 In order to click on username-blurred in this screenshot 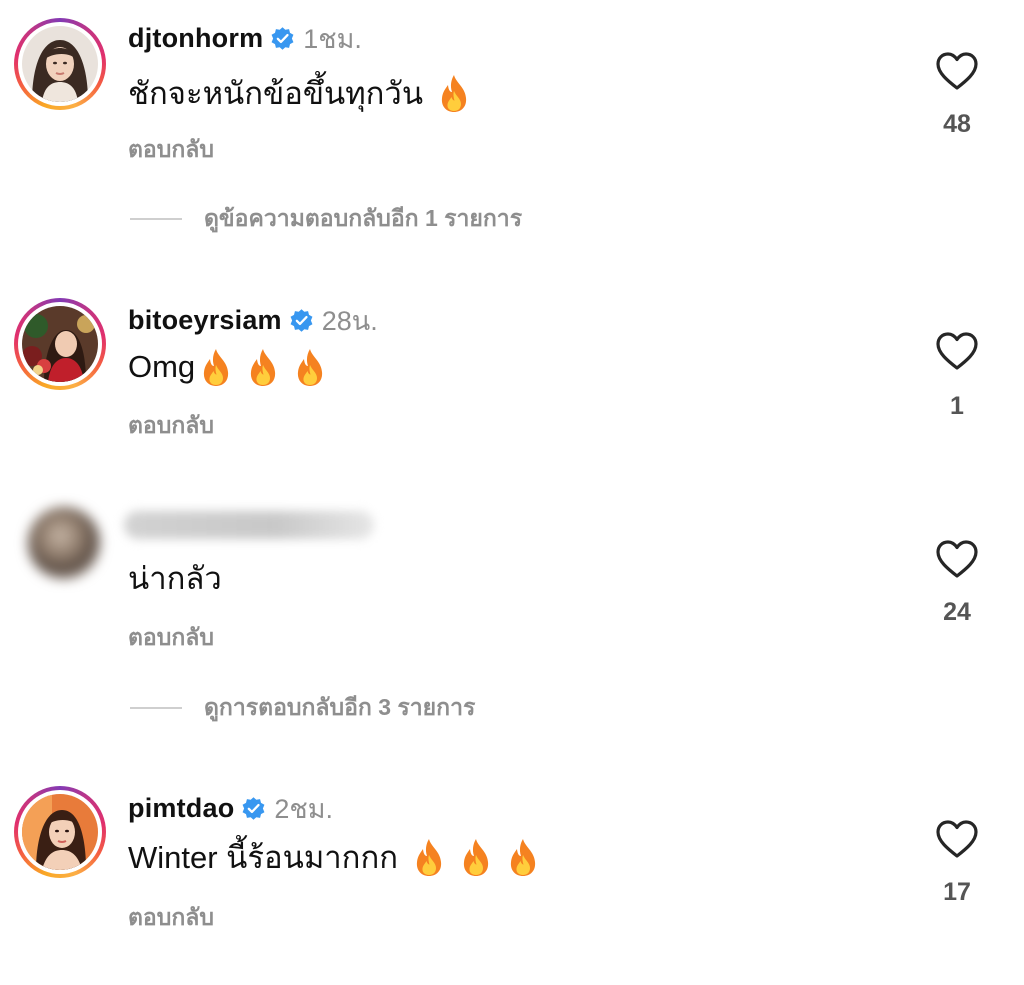, I will do `click(249, 525)`.